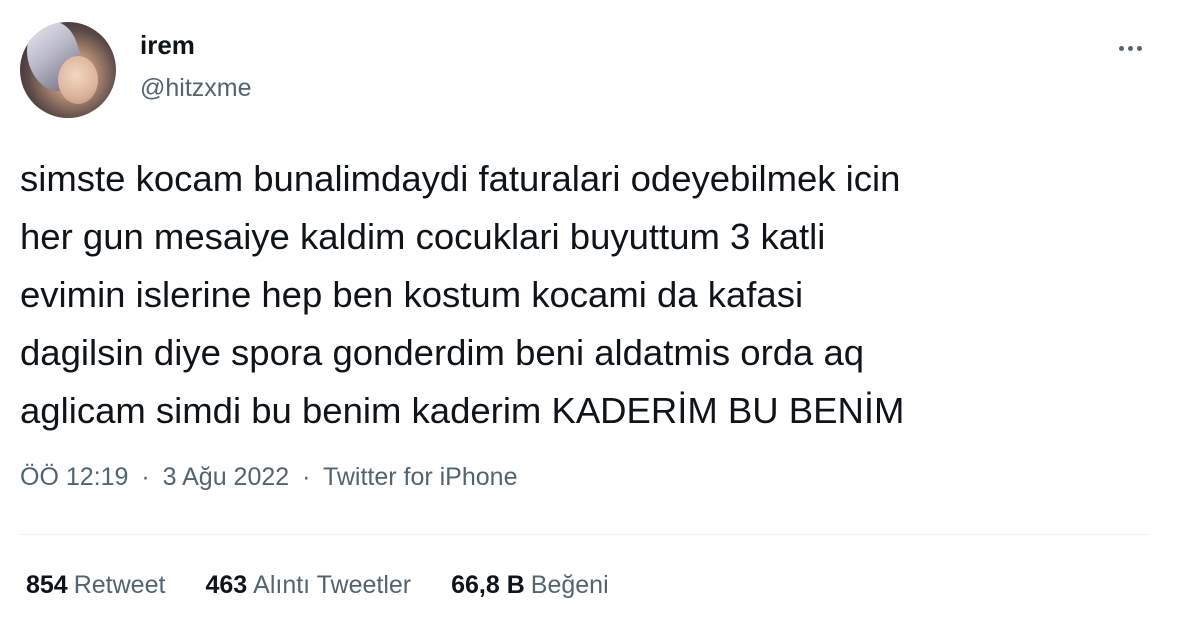  Describe the element at coordinates (47, 585) in the screenshot. I see `retweet-count: 854` at that location.